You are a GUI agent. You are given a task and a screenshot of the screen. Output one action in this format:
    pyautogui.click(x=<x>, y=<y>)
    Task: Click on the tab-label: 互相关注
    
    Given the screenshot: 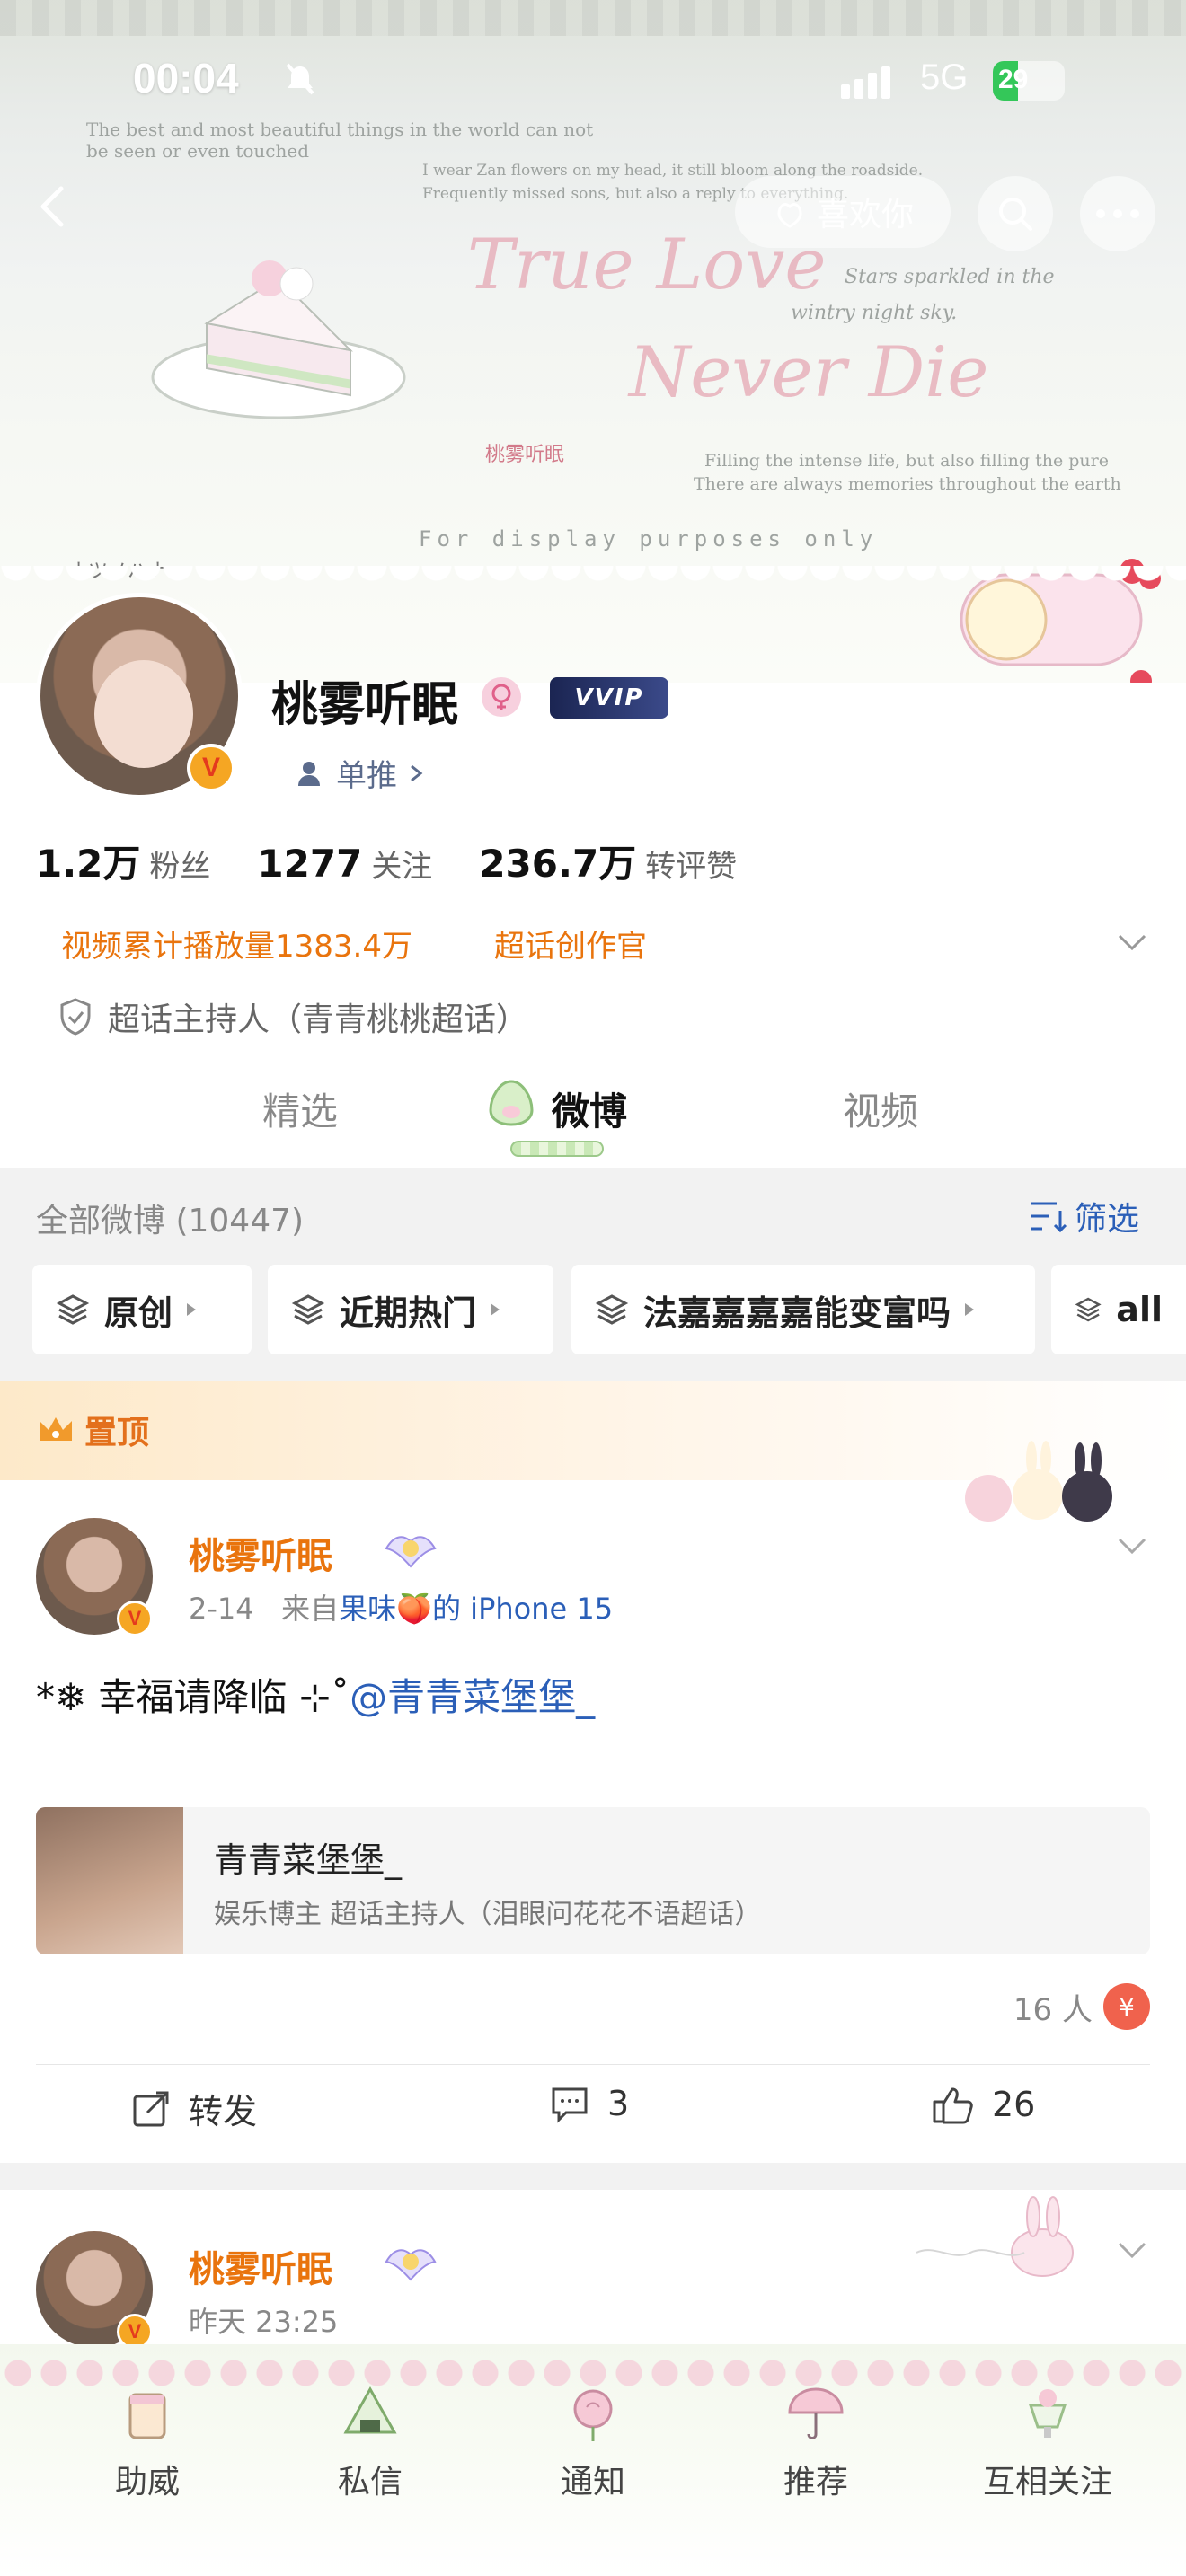 What is the action you would take?
    pyautogui.click(x=1047, y=2482)
    